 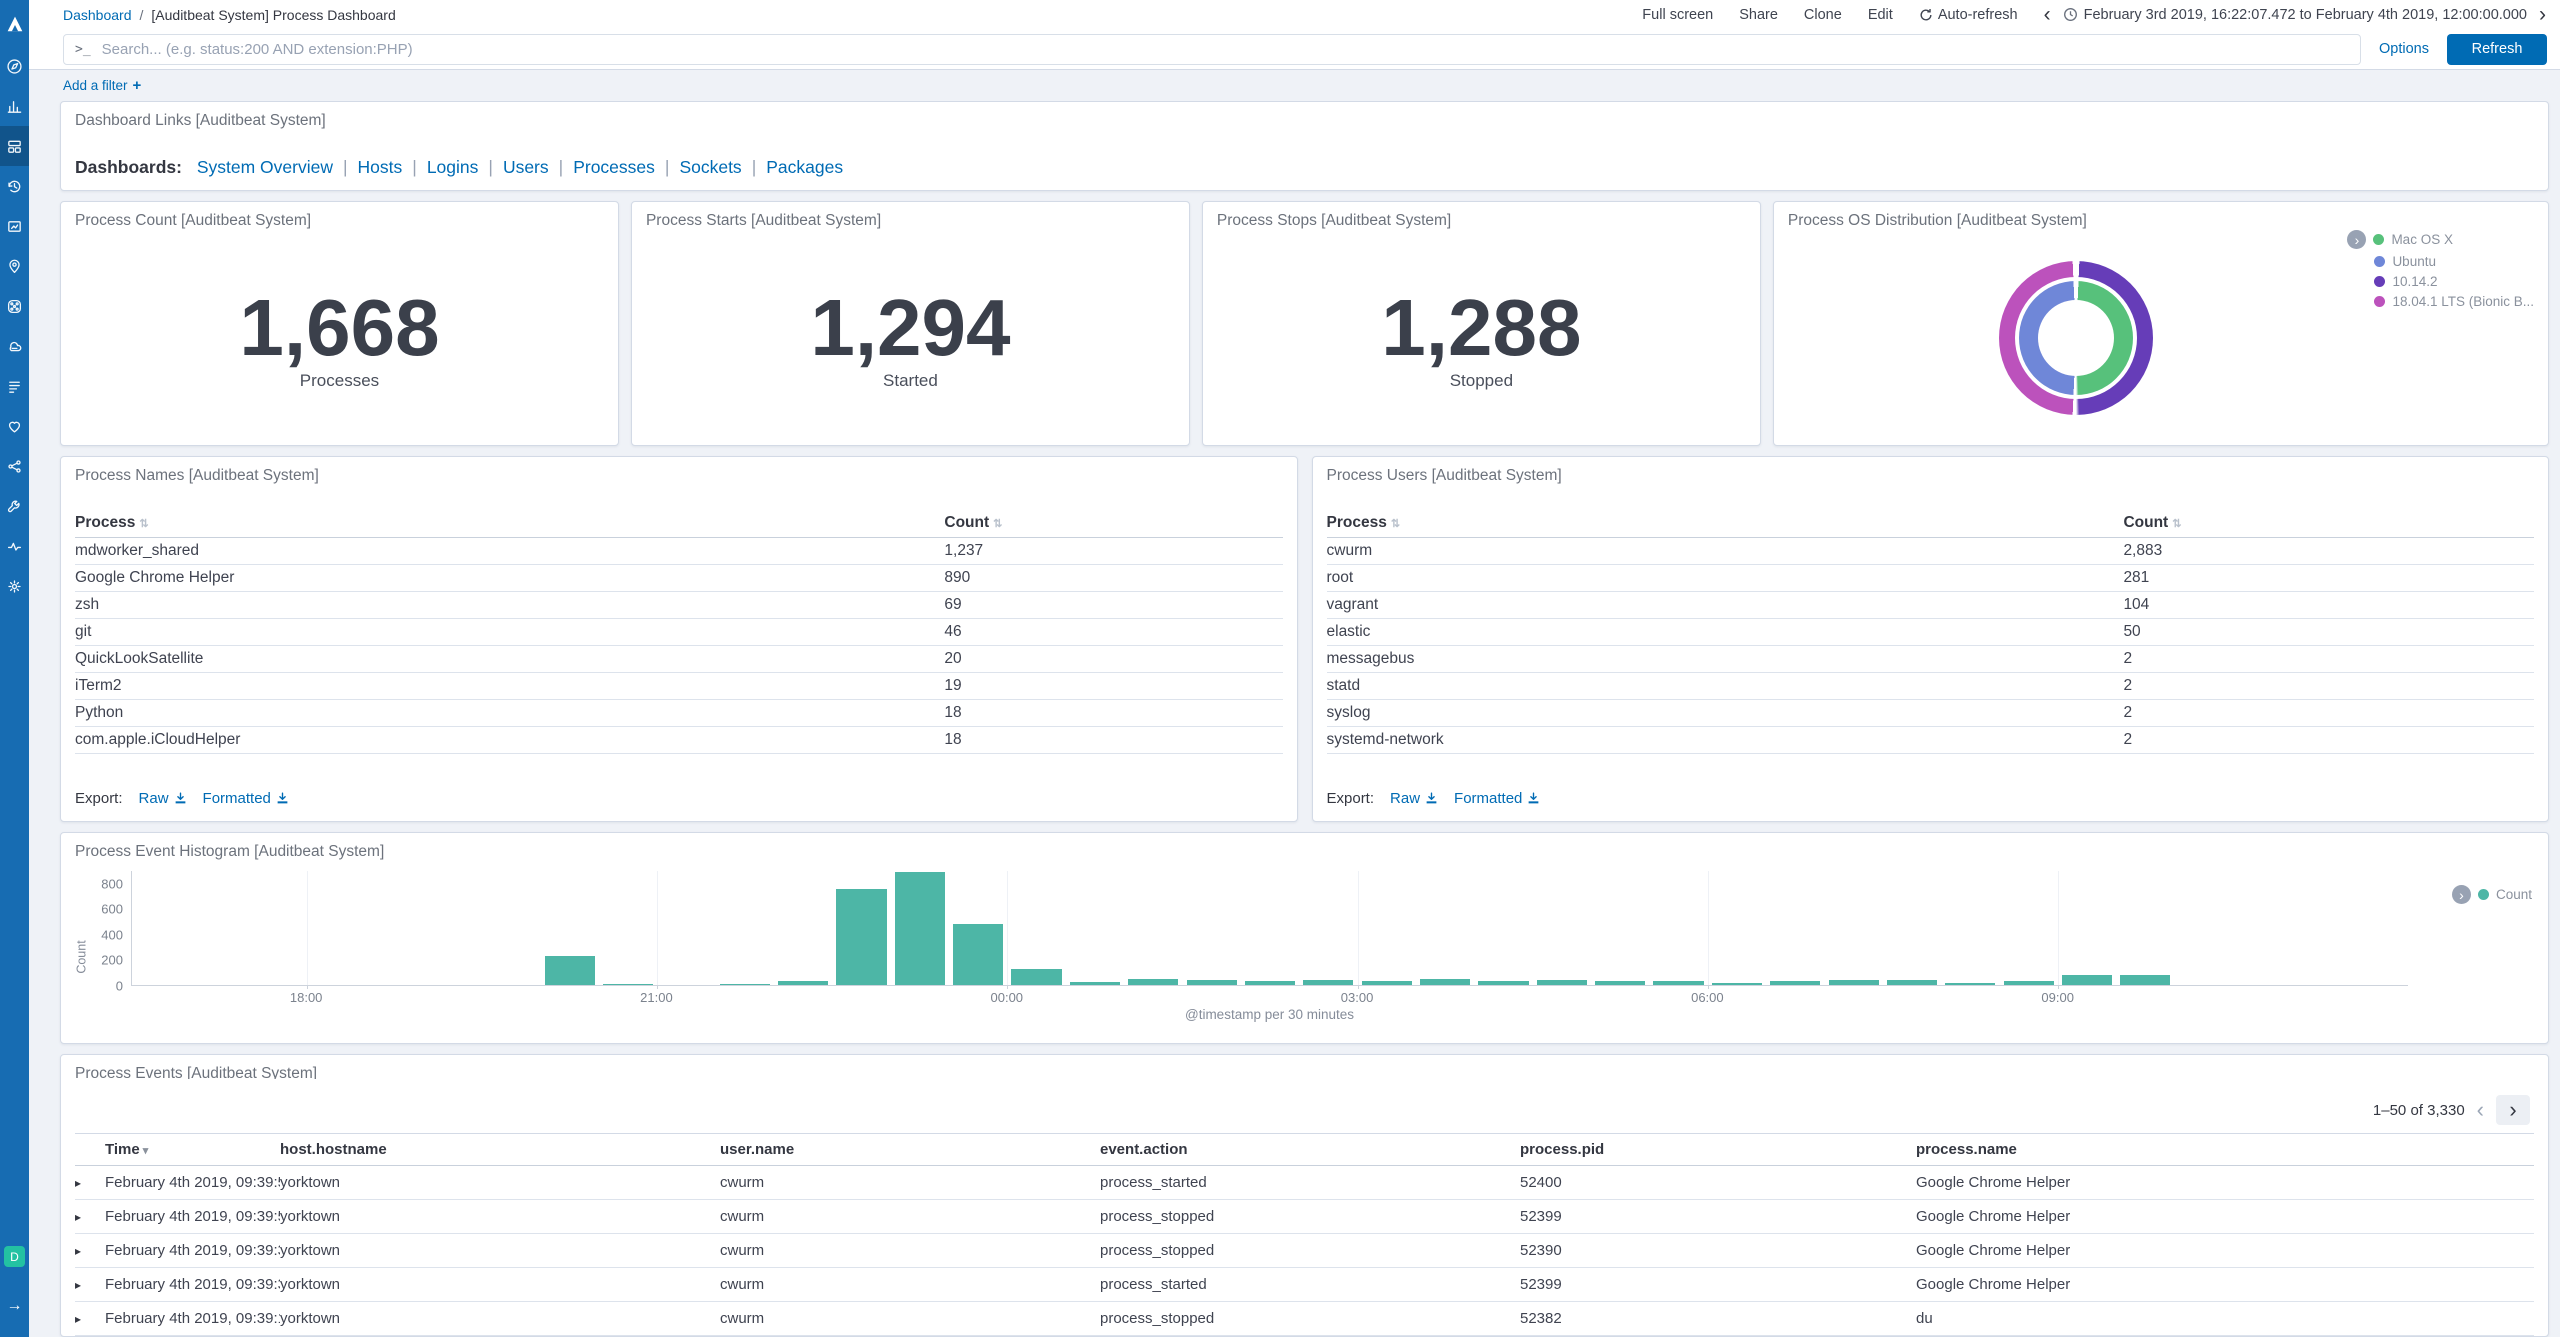 What do you see at coordinates (910, 1149) in the screenshot?
I see `column-header-user: user.name` at bounding box center [910, 1149].